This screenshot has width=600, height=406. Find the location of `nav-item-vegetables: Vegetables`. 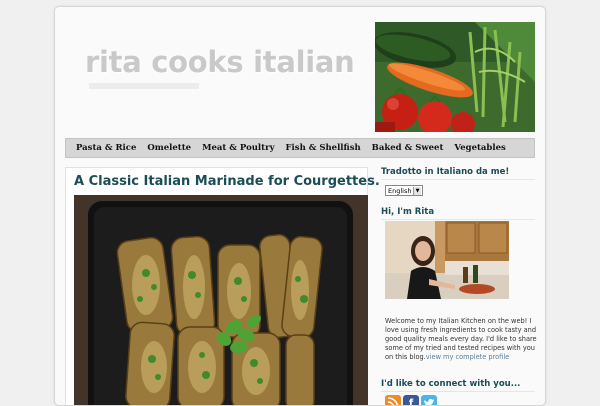

nav-item-vegetables: Vegetables is located at coordinates (479, 148).